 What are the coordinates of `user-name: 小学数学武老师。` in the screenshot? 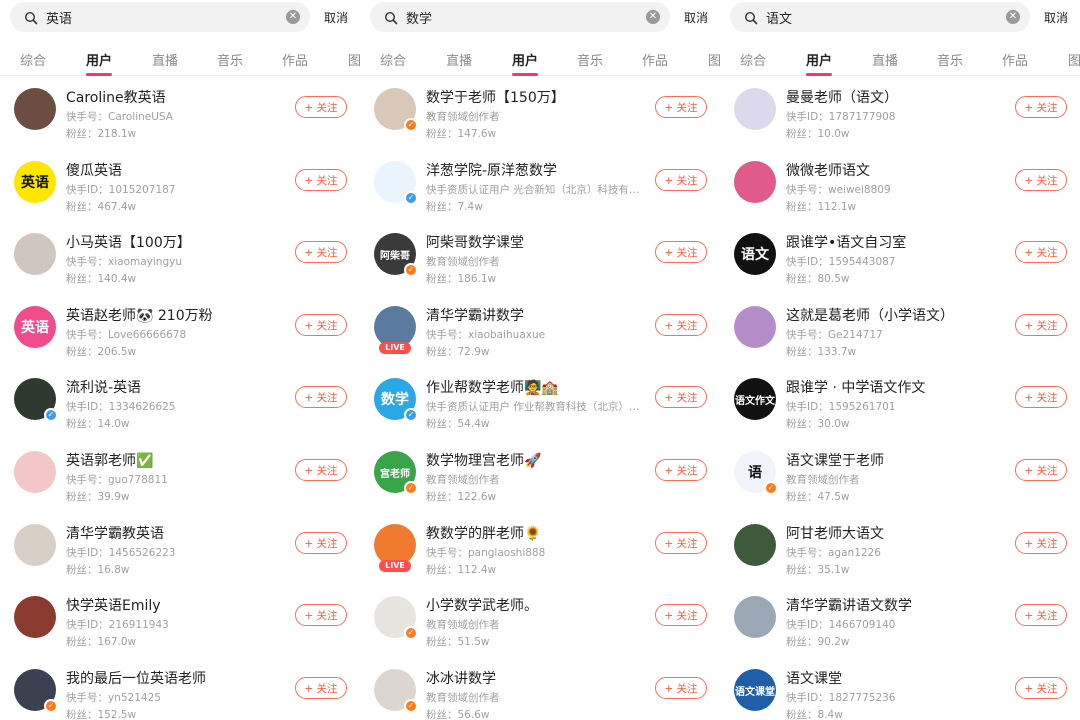 It's located at (482, 605).